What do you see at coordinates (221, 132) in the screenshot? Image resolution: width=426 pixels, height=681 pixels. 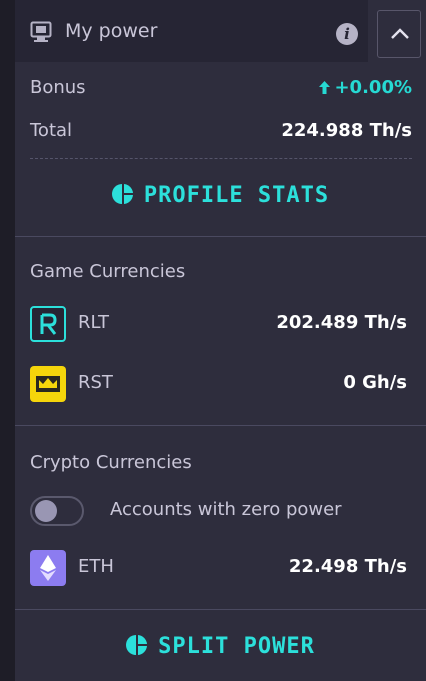 I see `total-row: Total 224.988 Th/s` at bounding box center [221, 132].